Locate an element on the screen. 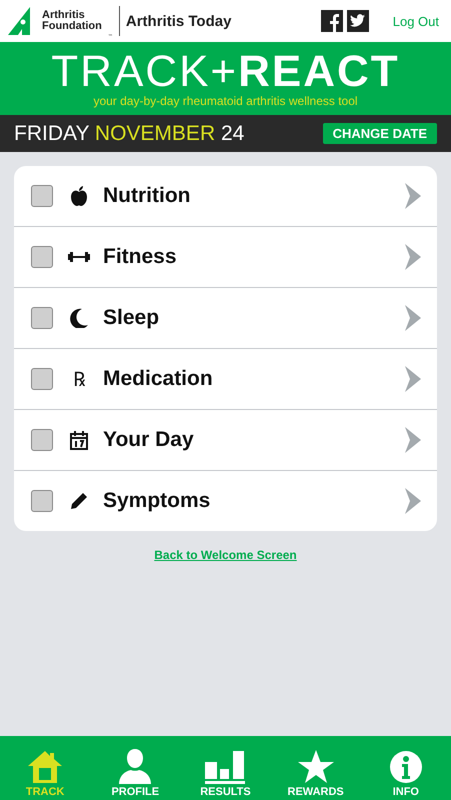  nav-tab: INFO is located at coordinates (406, 774).